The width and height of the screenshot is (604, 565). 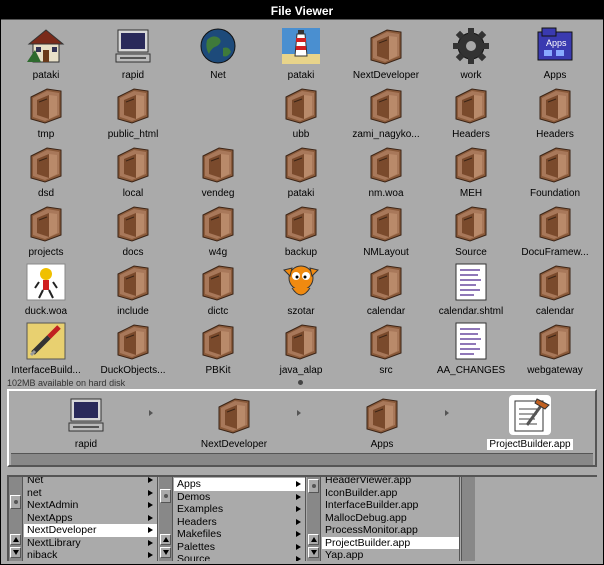 What do you see at coordinates (471, 170) in the screenshot?
I see `shelf-item: MEH` at bounding box center [471, 170].